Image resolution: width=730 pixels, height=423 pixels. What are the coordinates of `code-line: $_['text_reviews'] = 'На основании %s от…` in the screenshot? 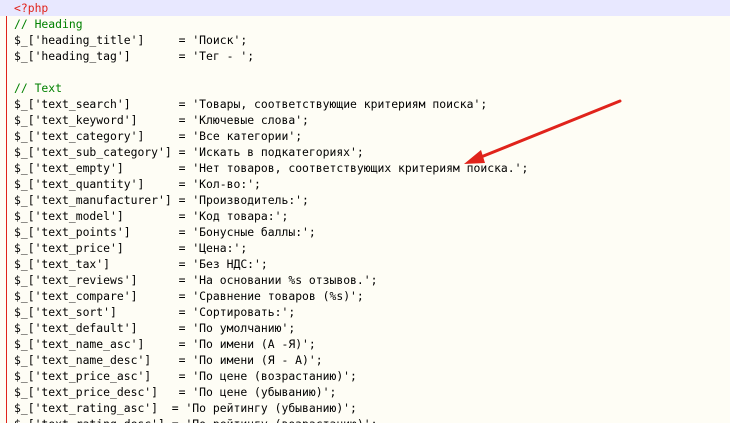 It's located at (372, 280).